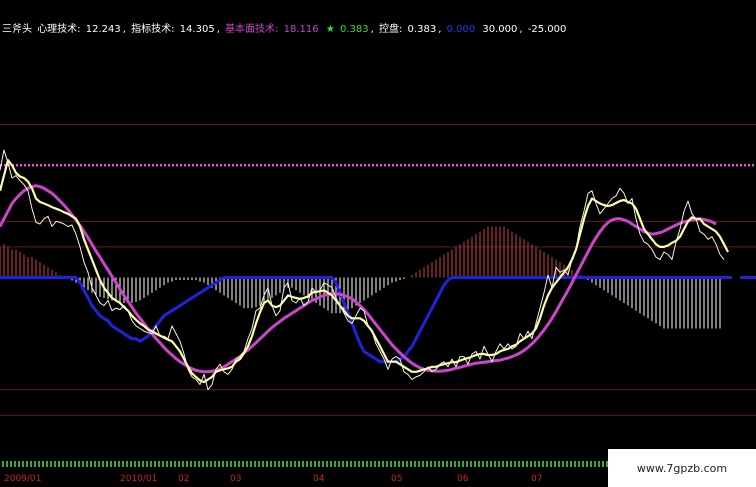 Image resolution: width=756 pixels, height=487 pixels. What do you see at coordinates (236, 479) in the screenshot?
I see `x-label-3: 03` at bounding box center [236, 479].